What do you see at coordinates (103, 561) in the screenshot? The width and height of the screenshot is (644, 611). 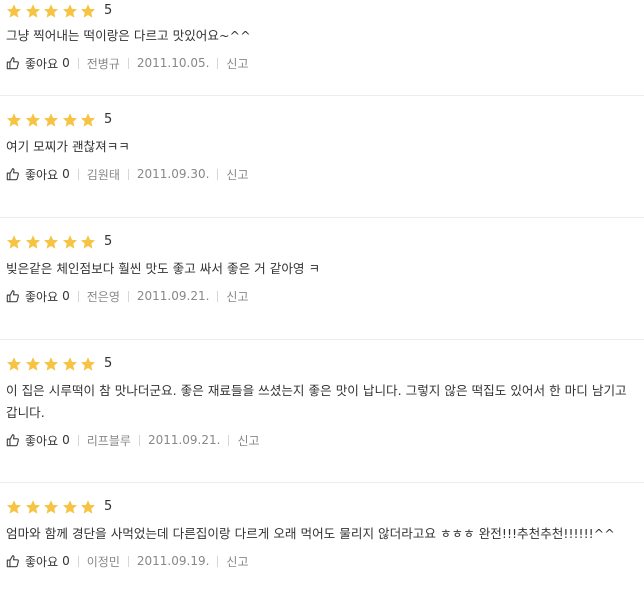 I see `review-author: 이정민` at bounding box center [103, 561].